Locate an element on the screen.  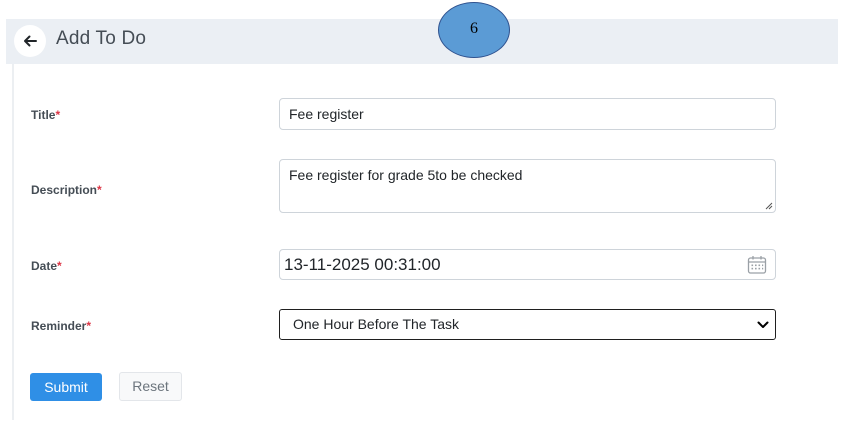
date-label: Date* is located at coordinates (46, 266).